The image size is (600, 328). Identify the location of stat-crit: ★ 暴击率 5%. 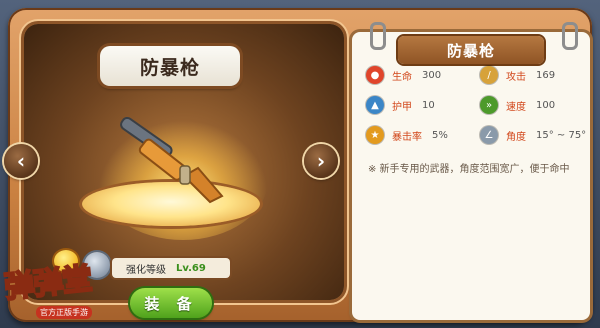
(407, 135).